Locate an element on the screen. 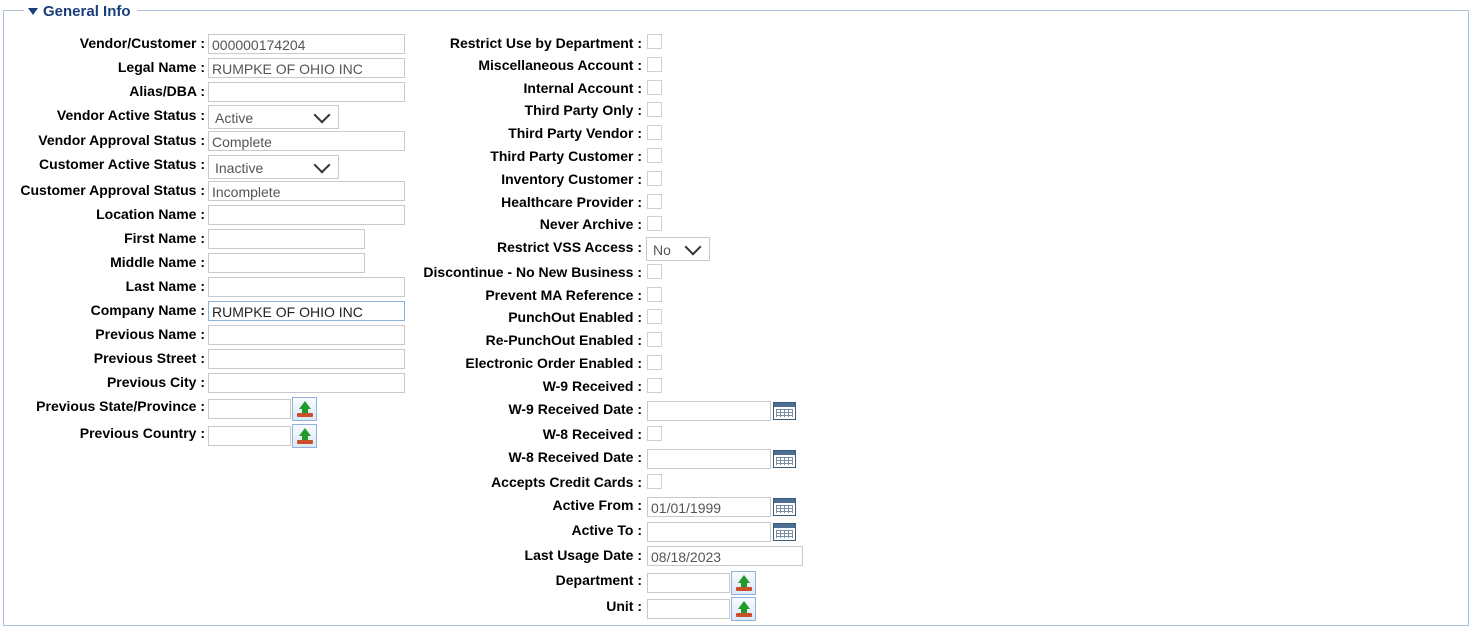 This screenshot has width=1469, height=628. section-title: General Info is located at coordinates (87, 11).